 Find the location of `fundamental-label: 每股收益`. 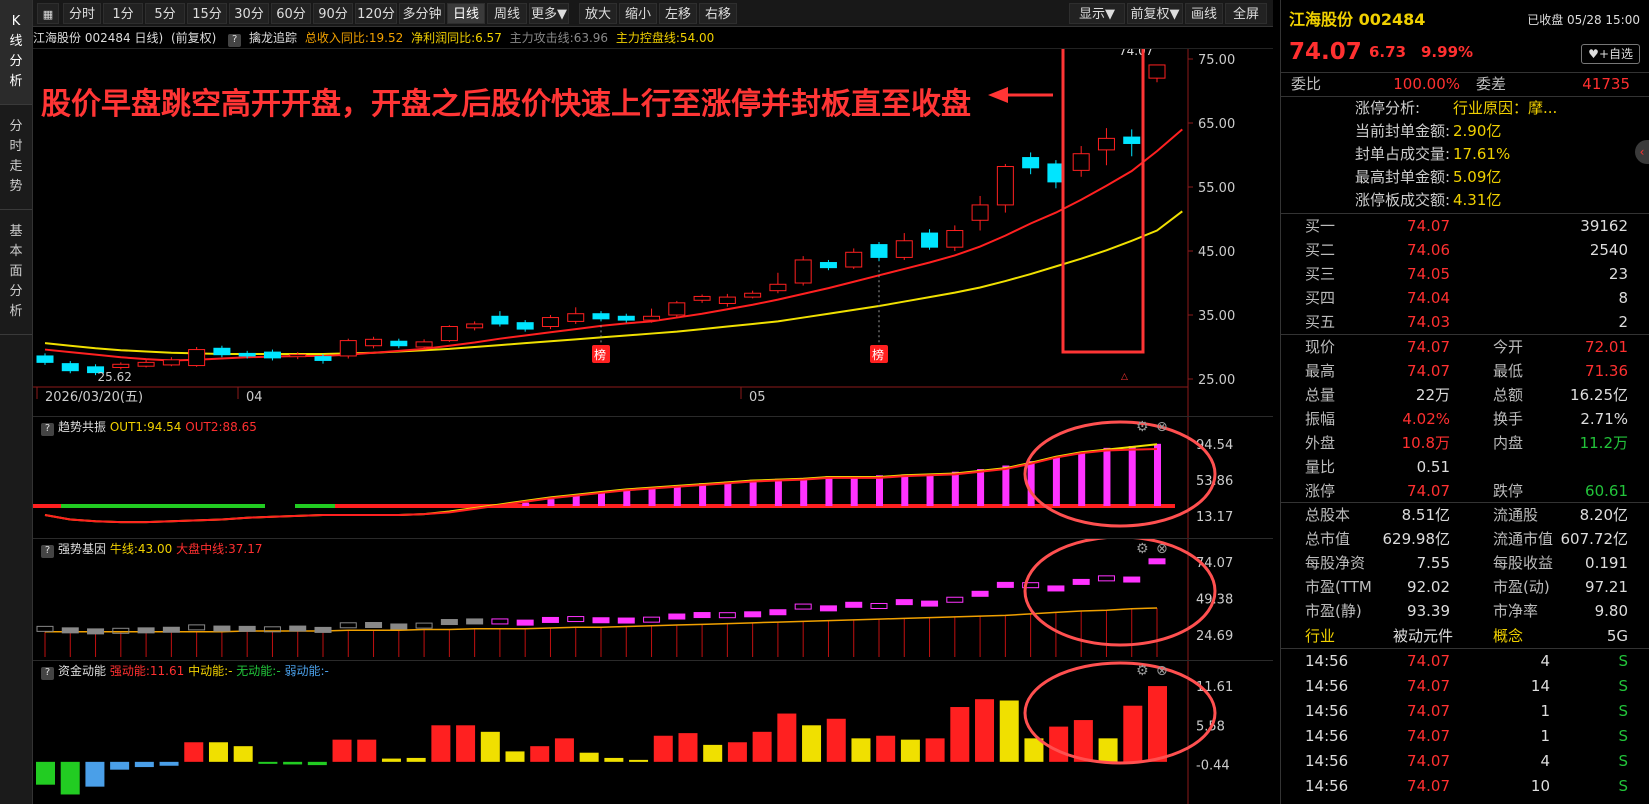

fundamental-label: 每股收益 is located at coordinates (1523, 563).